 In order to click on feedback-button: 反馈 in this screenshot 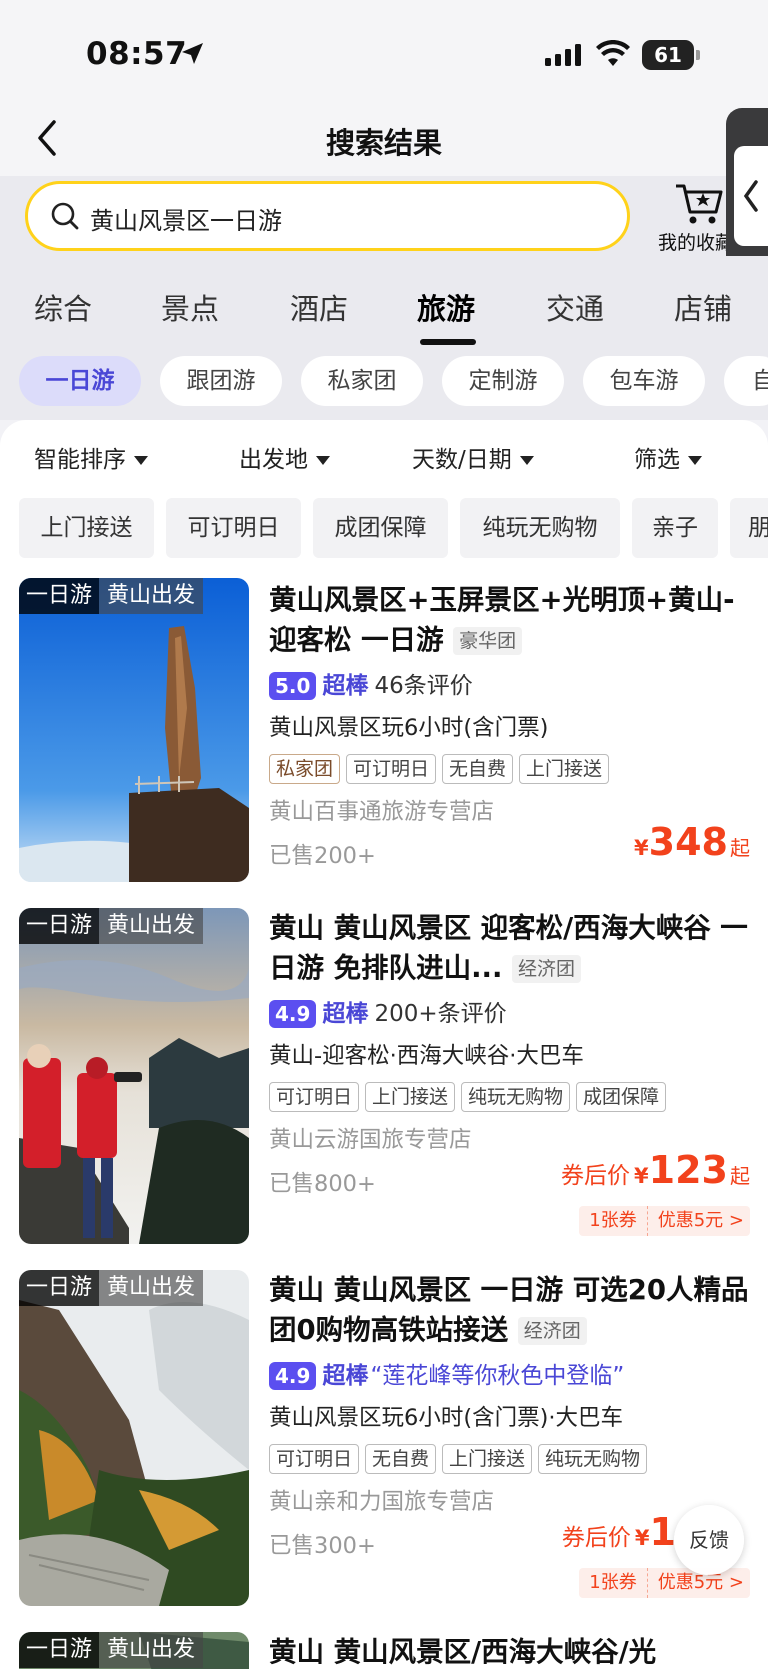, I will do `click(709, 1540)`.